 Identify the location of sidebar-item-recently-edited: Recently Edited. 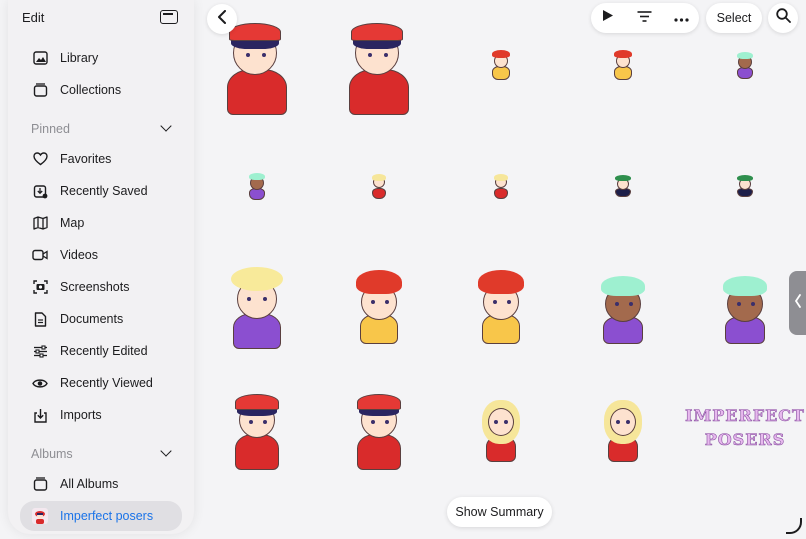
(101, 351).